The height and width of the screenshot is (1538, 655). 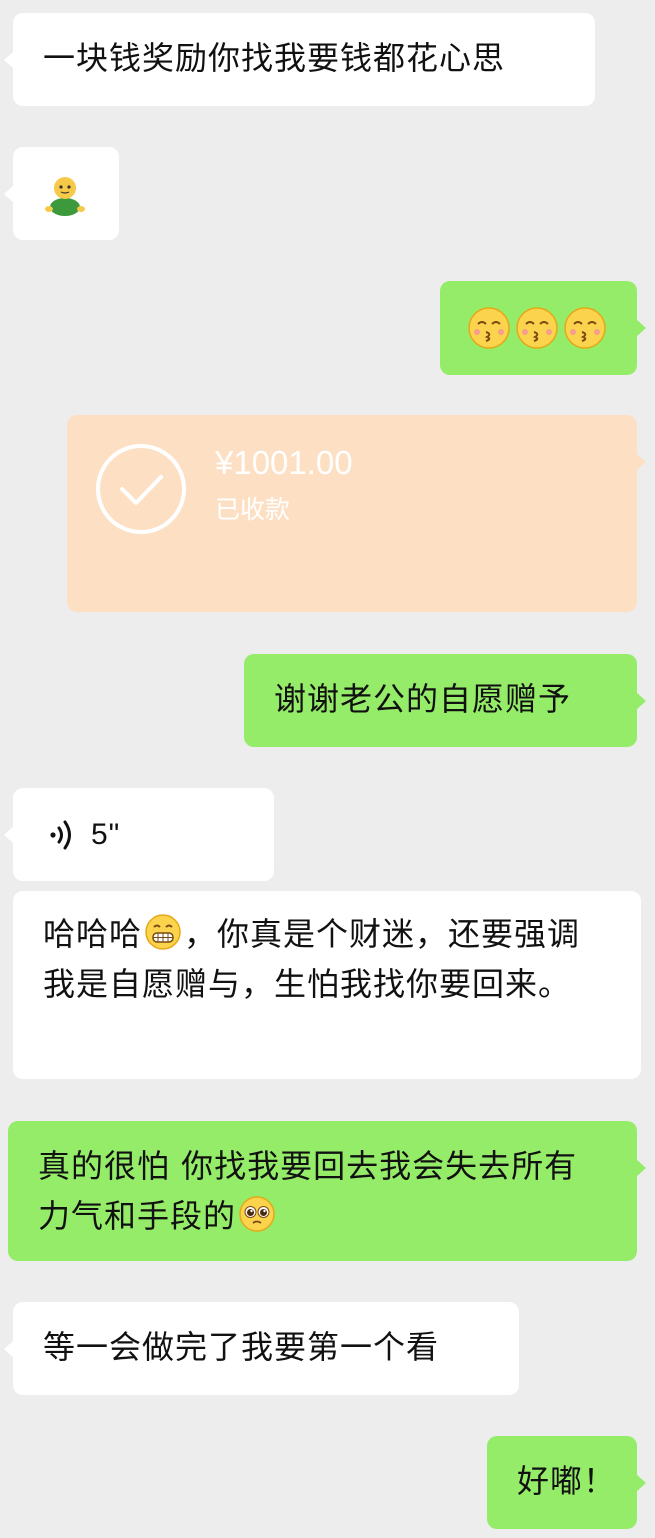 What do you see at coordinates (423, 699) in the screenshot?
I see `message-text: 谢谢老公的自愿赠予` at bounding box center [423, 699].